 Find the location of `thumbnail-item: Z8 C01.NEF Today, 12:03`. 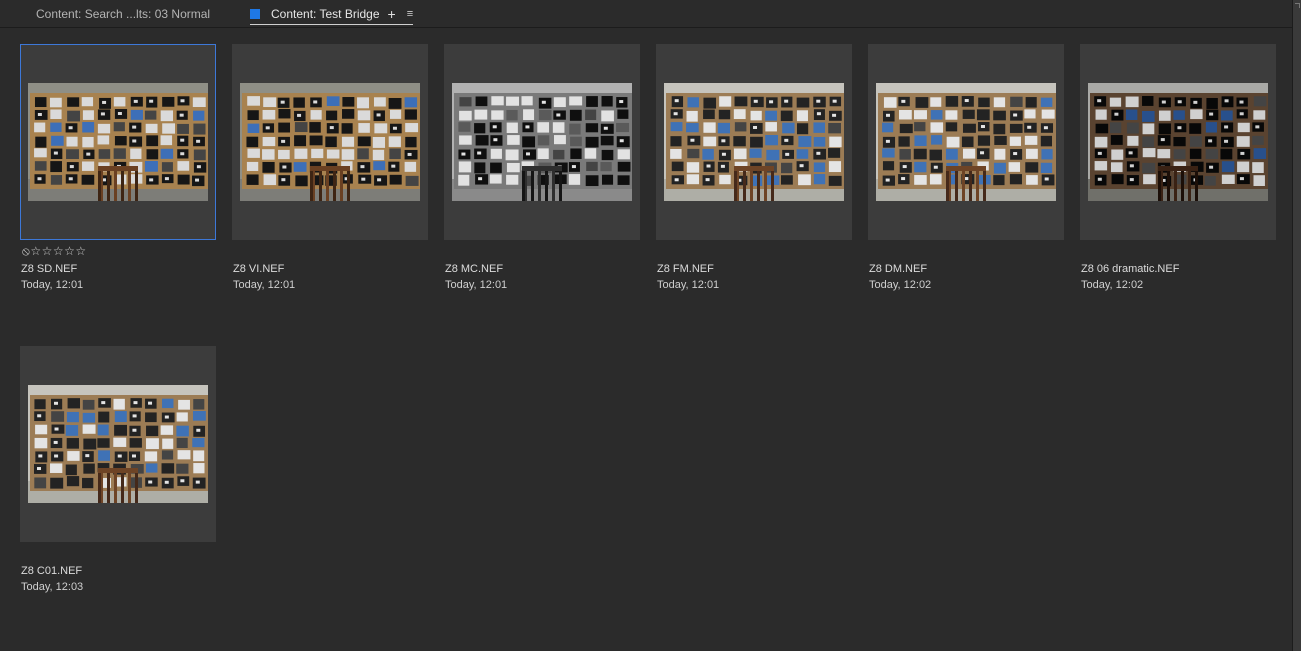

thumbnail-item: Z8 C01.NEF Today, 12:03 is located at coordinates (118, 469).